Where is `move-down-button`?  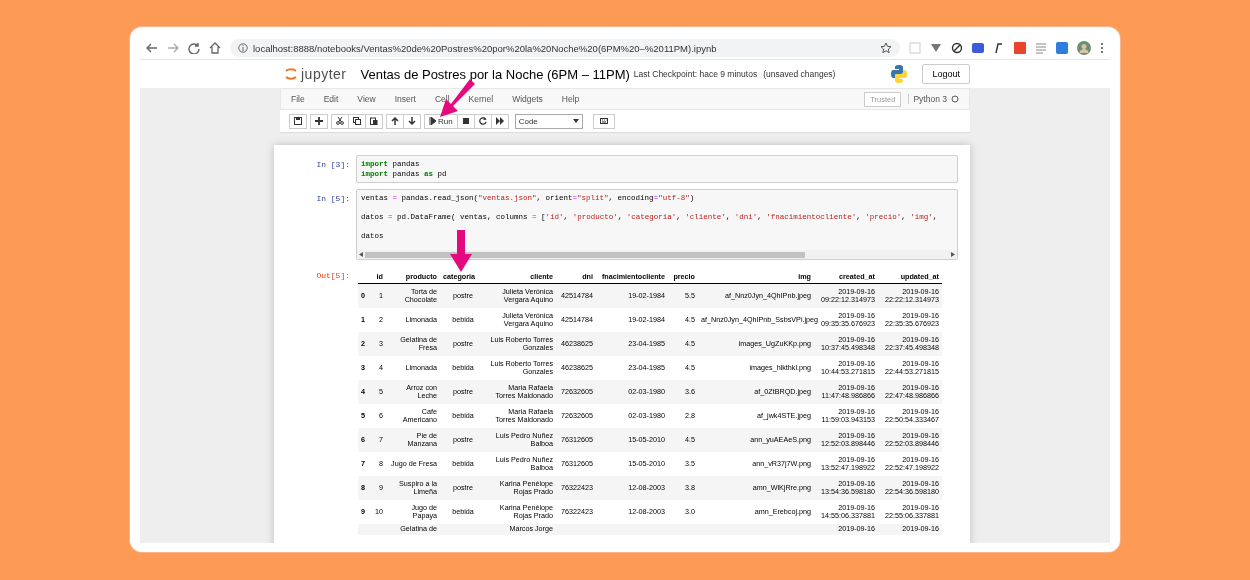
move-down-button is located at coordinates (412, 121).